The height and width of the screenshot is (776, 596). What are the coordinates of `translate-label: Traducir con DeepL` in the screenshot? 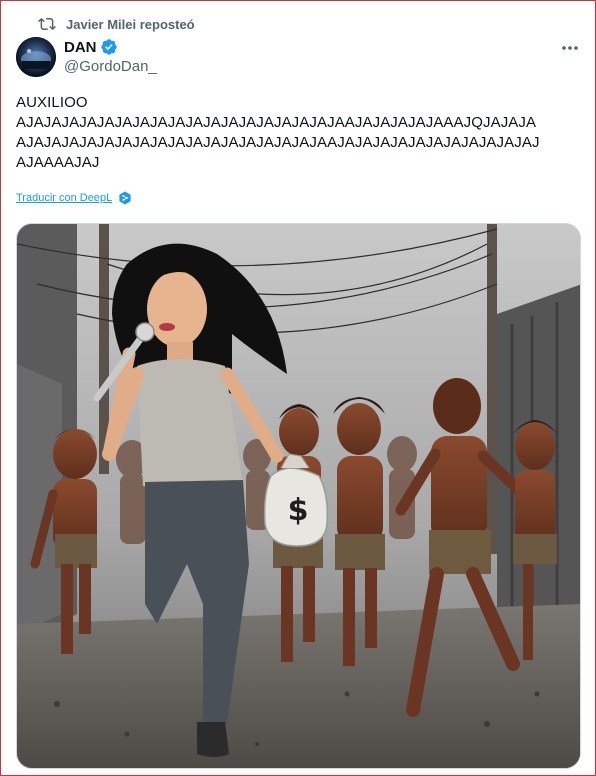 It's located at (64, 198).